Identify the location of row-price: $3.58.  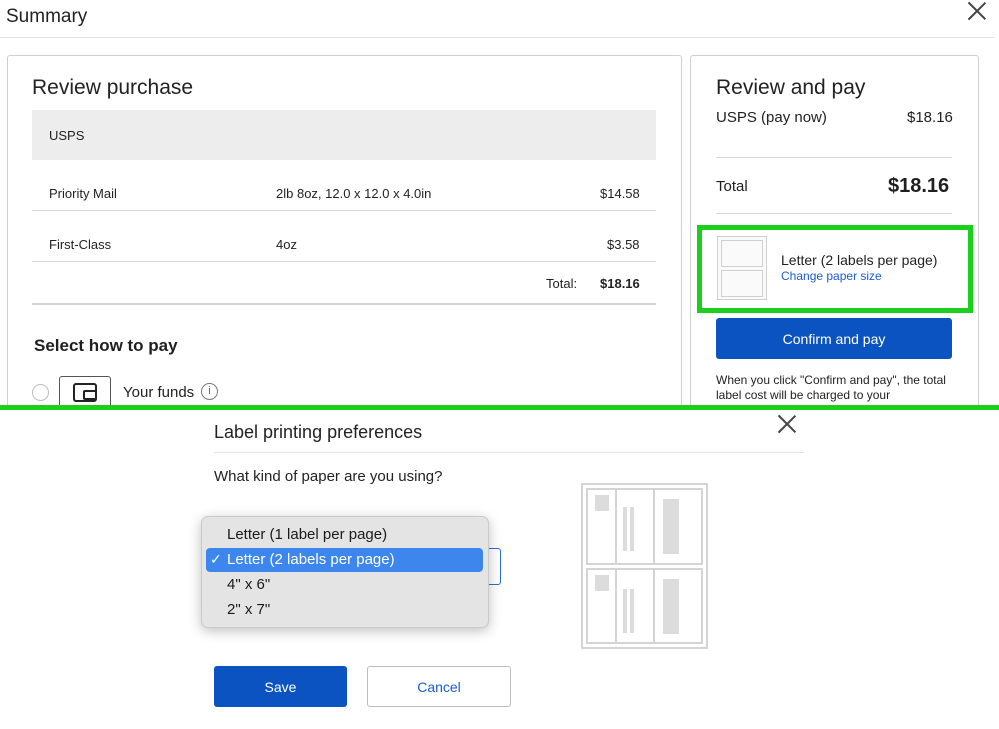
(623, 244).